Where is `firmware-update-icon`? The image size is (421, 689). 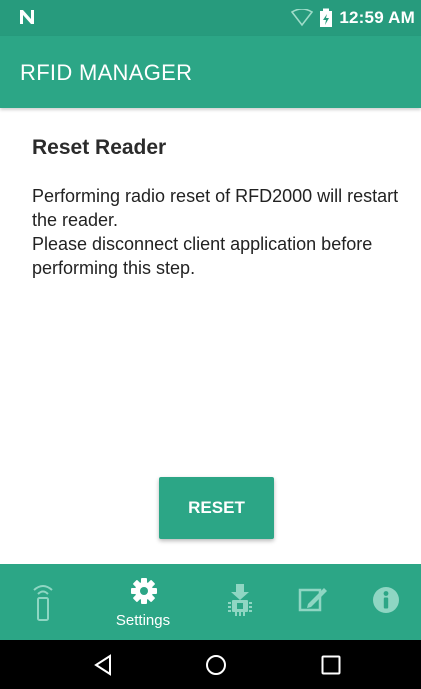 firmware-update-icon is located at coordinates (240, 600).